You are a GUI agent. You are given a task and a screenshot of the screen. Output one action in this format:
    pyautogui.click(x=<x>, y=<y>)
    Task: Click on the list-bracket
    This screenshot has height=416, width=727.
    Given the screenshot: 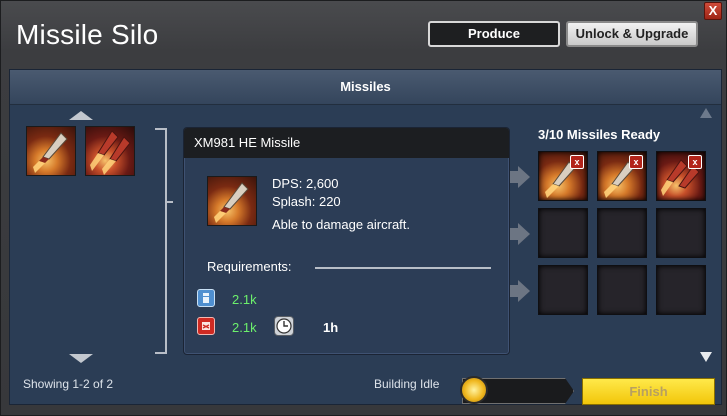 What is the action you would take?
    pyautogui.click(x=161, y=241)
    